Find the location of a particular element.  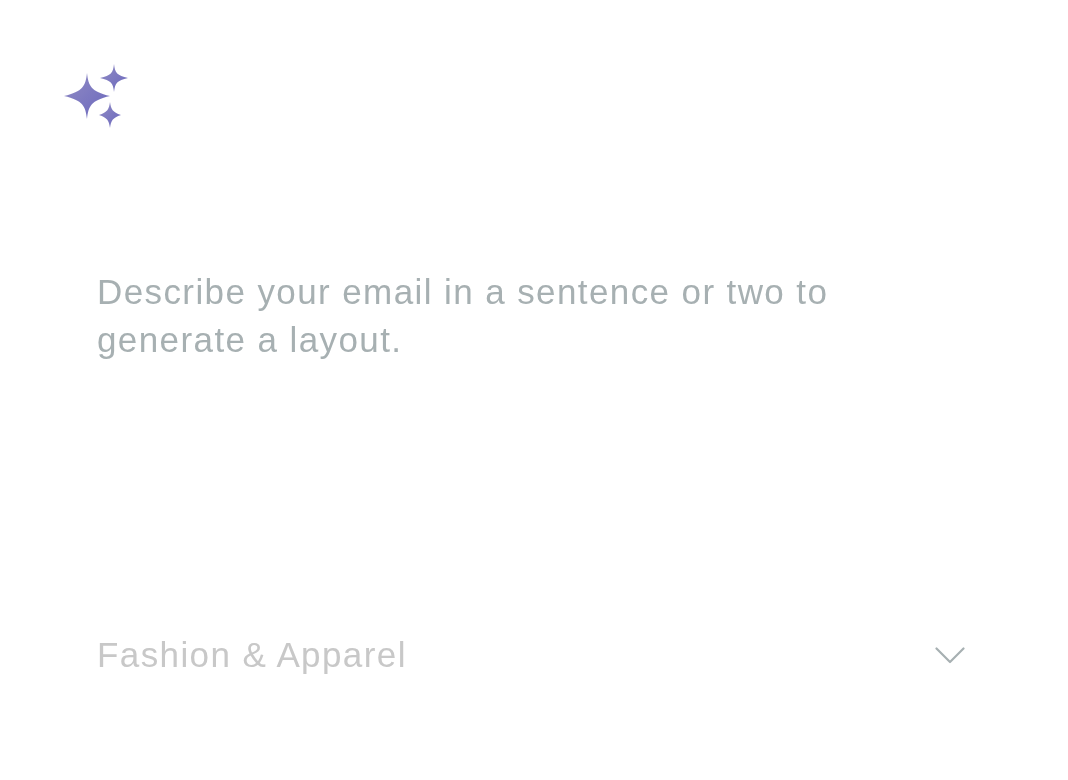

prompt-field: Describe your email in a sentence or two to generate a layout. is located at coordinates (492, 323).